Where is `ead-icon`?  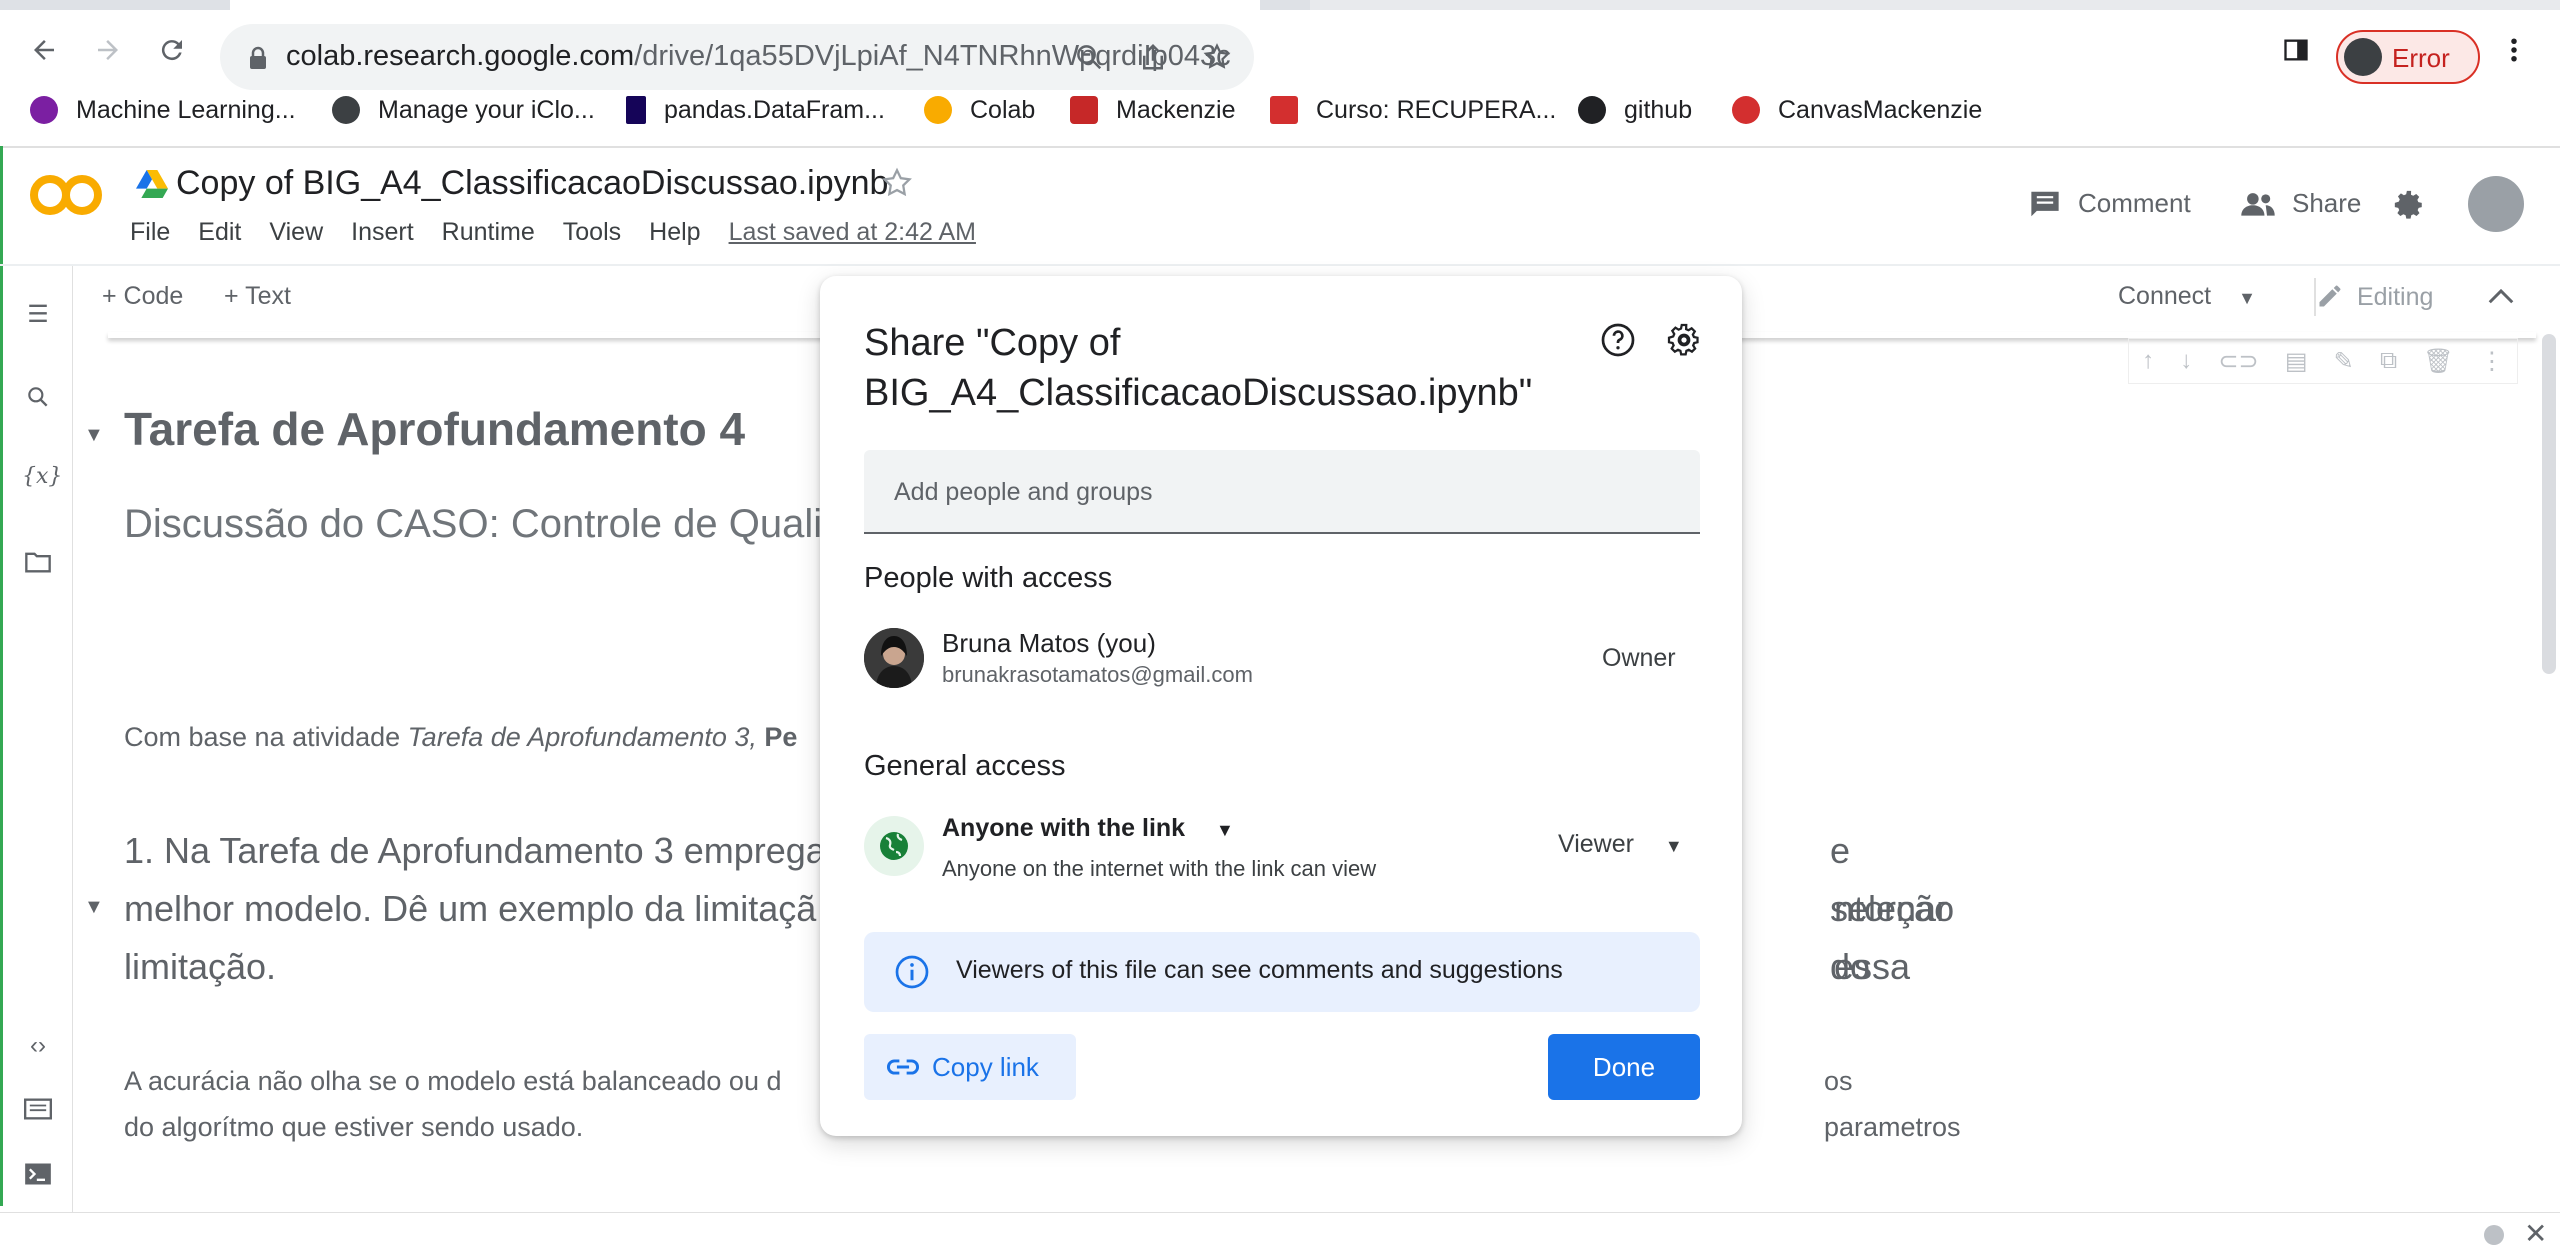
ead-icon is located at coordinates (1284, 110).